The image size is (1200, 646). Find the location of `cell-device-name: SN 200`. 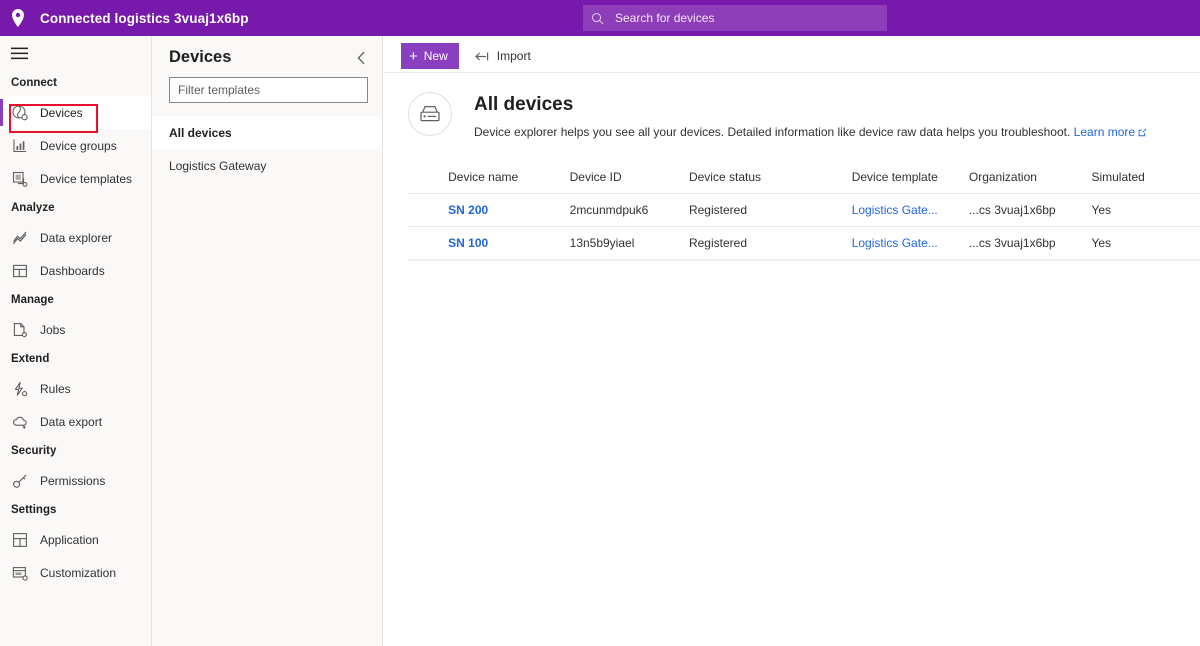

cell-device-name: SN 200 is located at coordinates (509, 210).